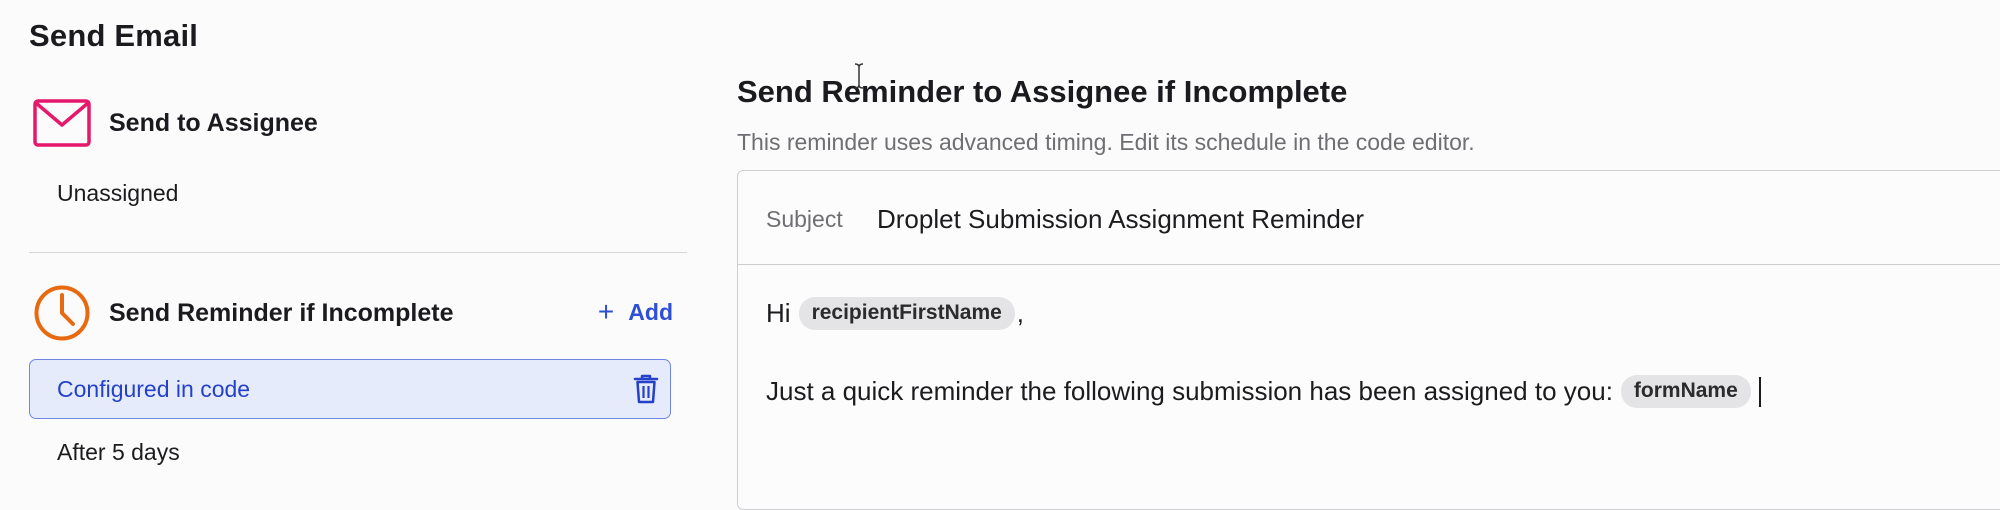 The height and width of the screenshot is (510, 2000). What do you see at coordinates (281, 313) in the screenshot?
I see `reminder-section-title: Send Reminder if Incomplete` at bounding box center [281, 313].